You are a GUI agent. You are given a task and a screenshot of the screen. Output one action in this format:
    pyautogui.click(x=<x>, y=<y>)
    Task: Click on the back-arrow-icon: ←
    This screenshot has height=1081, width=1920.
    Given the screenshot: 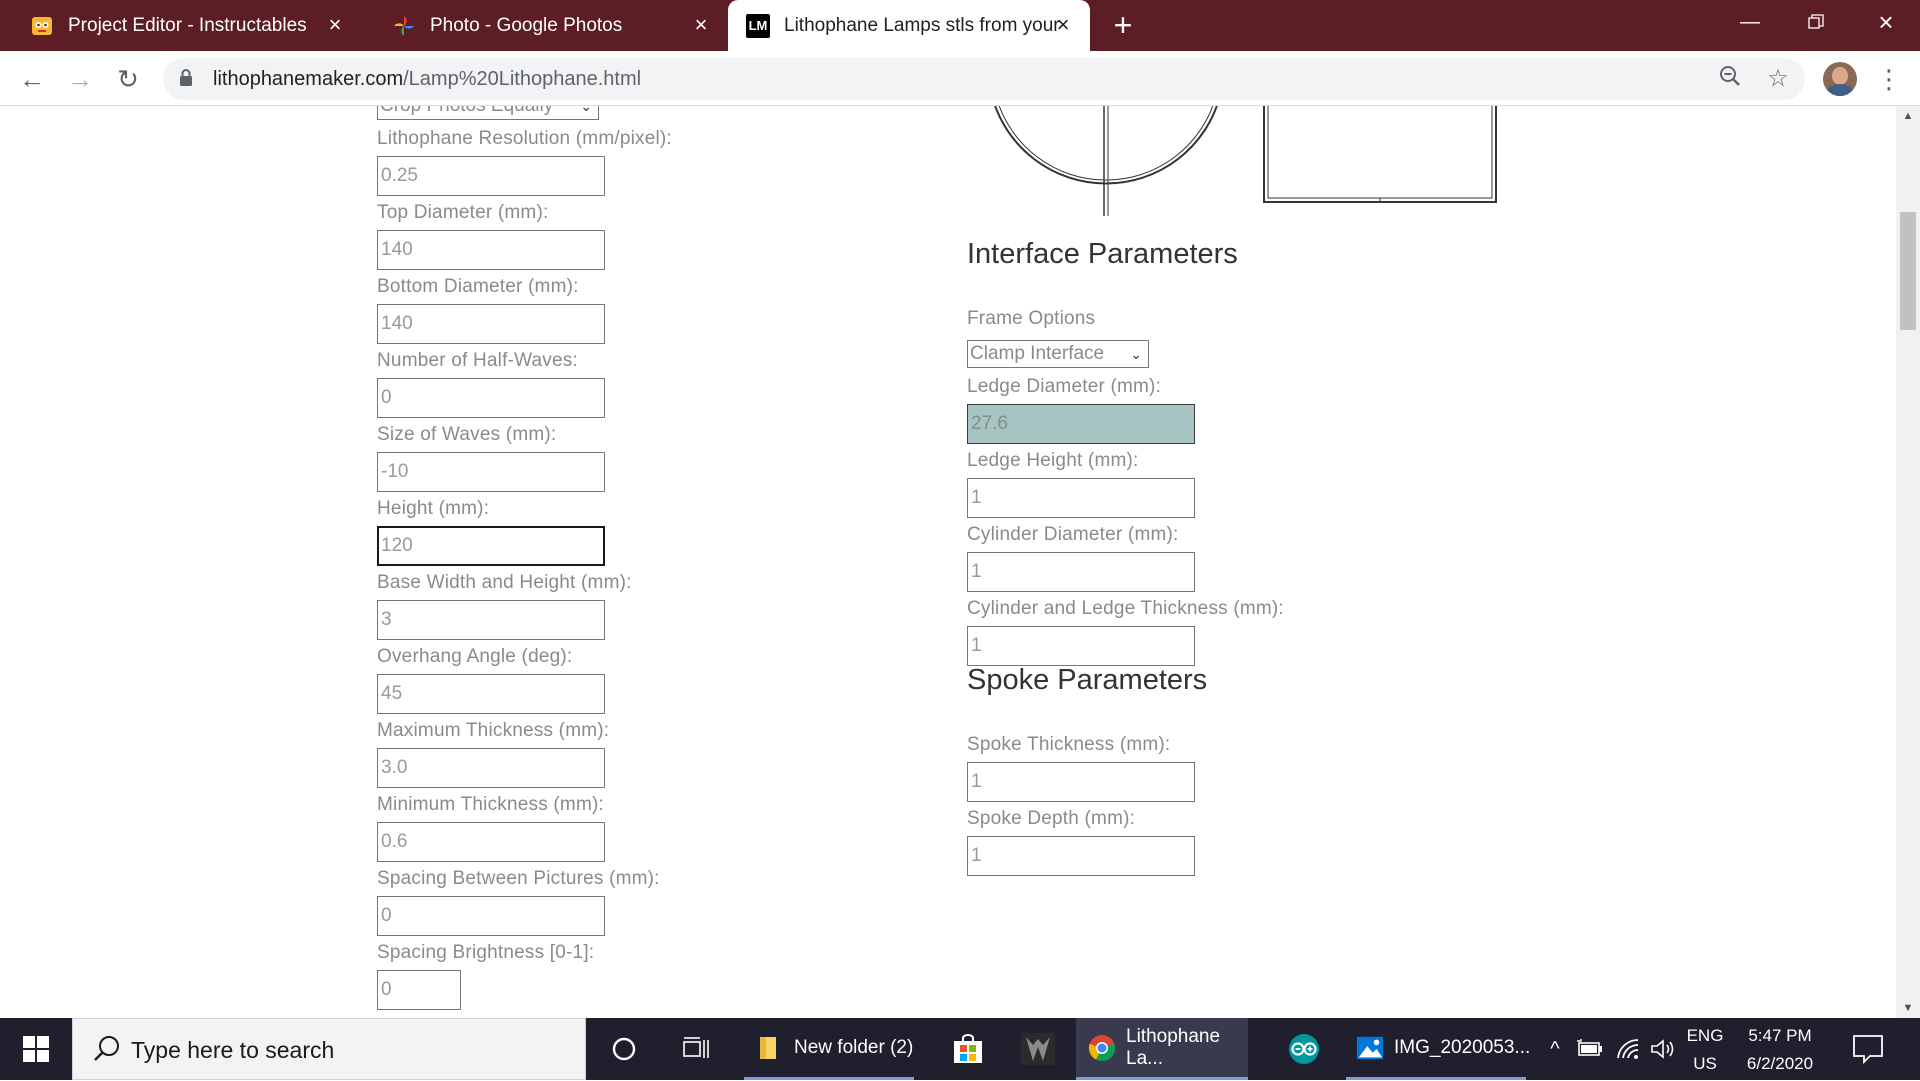 What is the action you would take?
    pyautogui.click(x=32, y=79)
    